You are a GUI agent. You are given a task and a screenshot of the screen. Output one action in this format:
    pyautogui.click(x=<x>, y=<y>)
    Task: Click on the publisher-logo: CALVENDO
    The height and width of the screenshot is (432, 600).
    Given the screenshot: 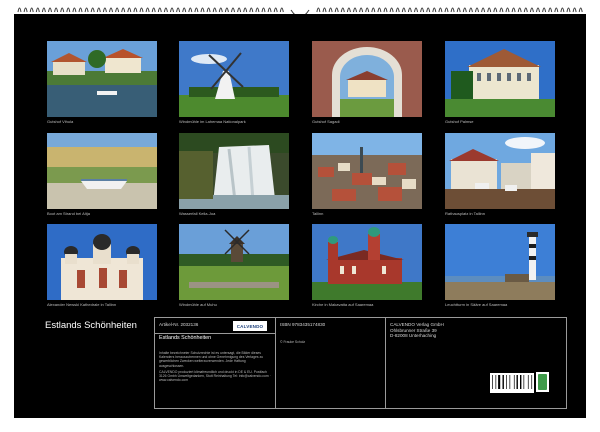 What is the action you would take?
    pyautogui.click(x=250, y=326)
    